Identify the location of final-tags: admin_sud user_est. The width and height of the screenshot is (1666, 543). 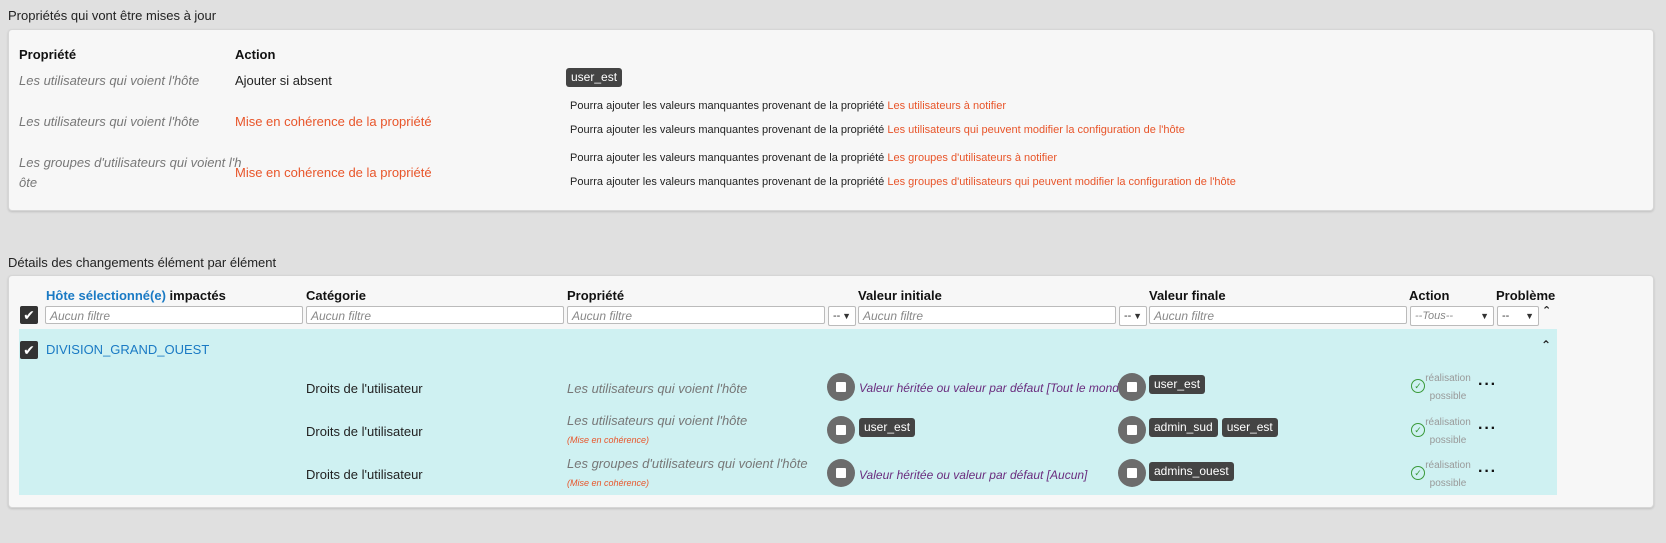
(1215, 427).